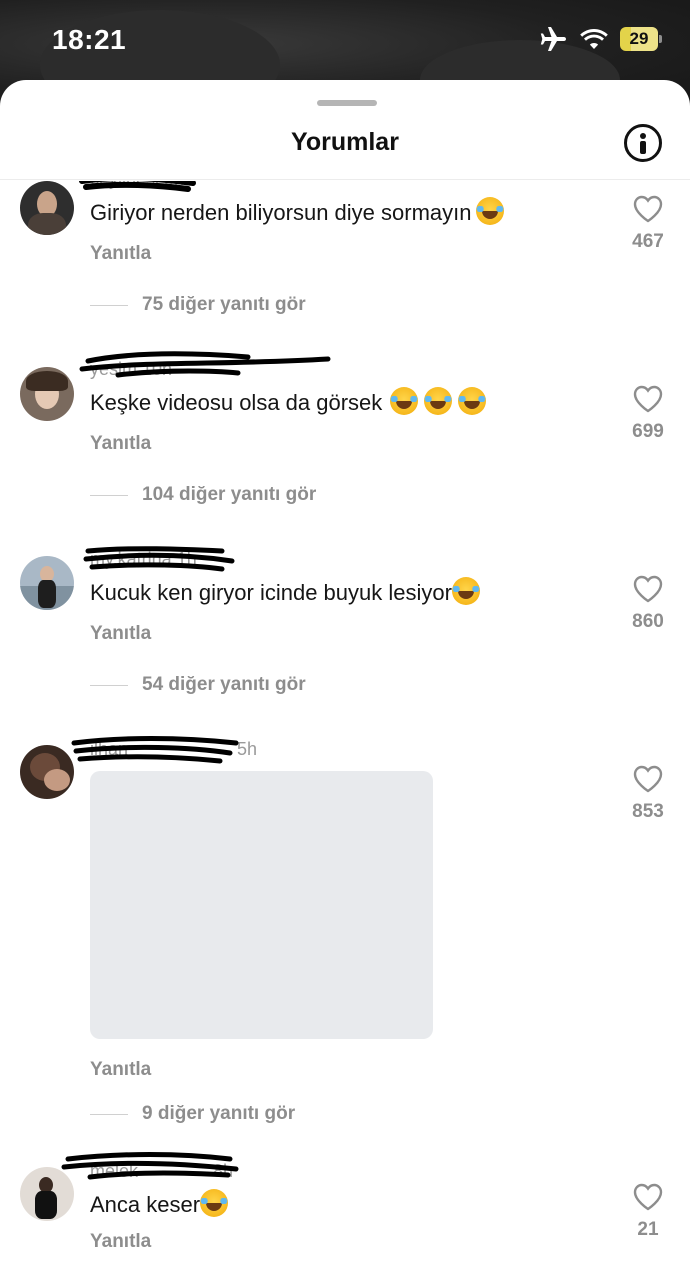 This screenshot has width=690, height=1269. What do you see at coordinates (113, 369) in the screenshot?
I see `comment-username: yesim` at bounding box center [113, 369].